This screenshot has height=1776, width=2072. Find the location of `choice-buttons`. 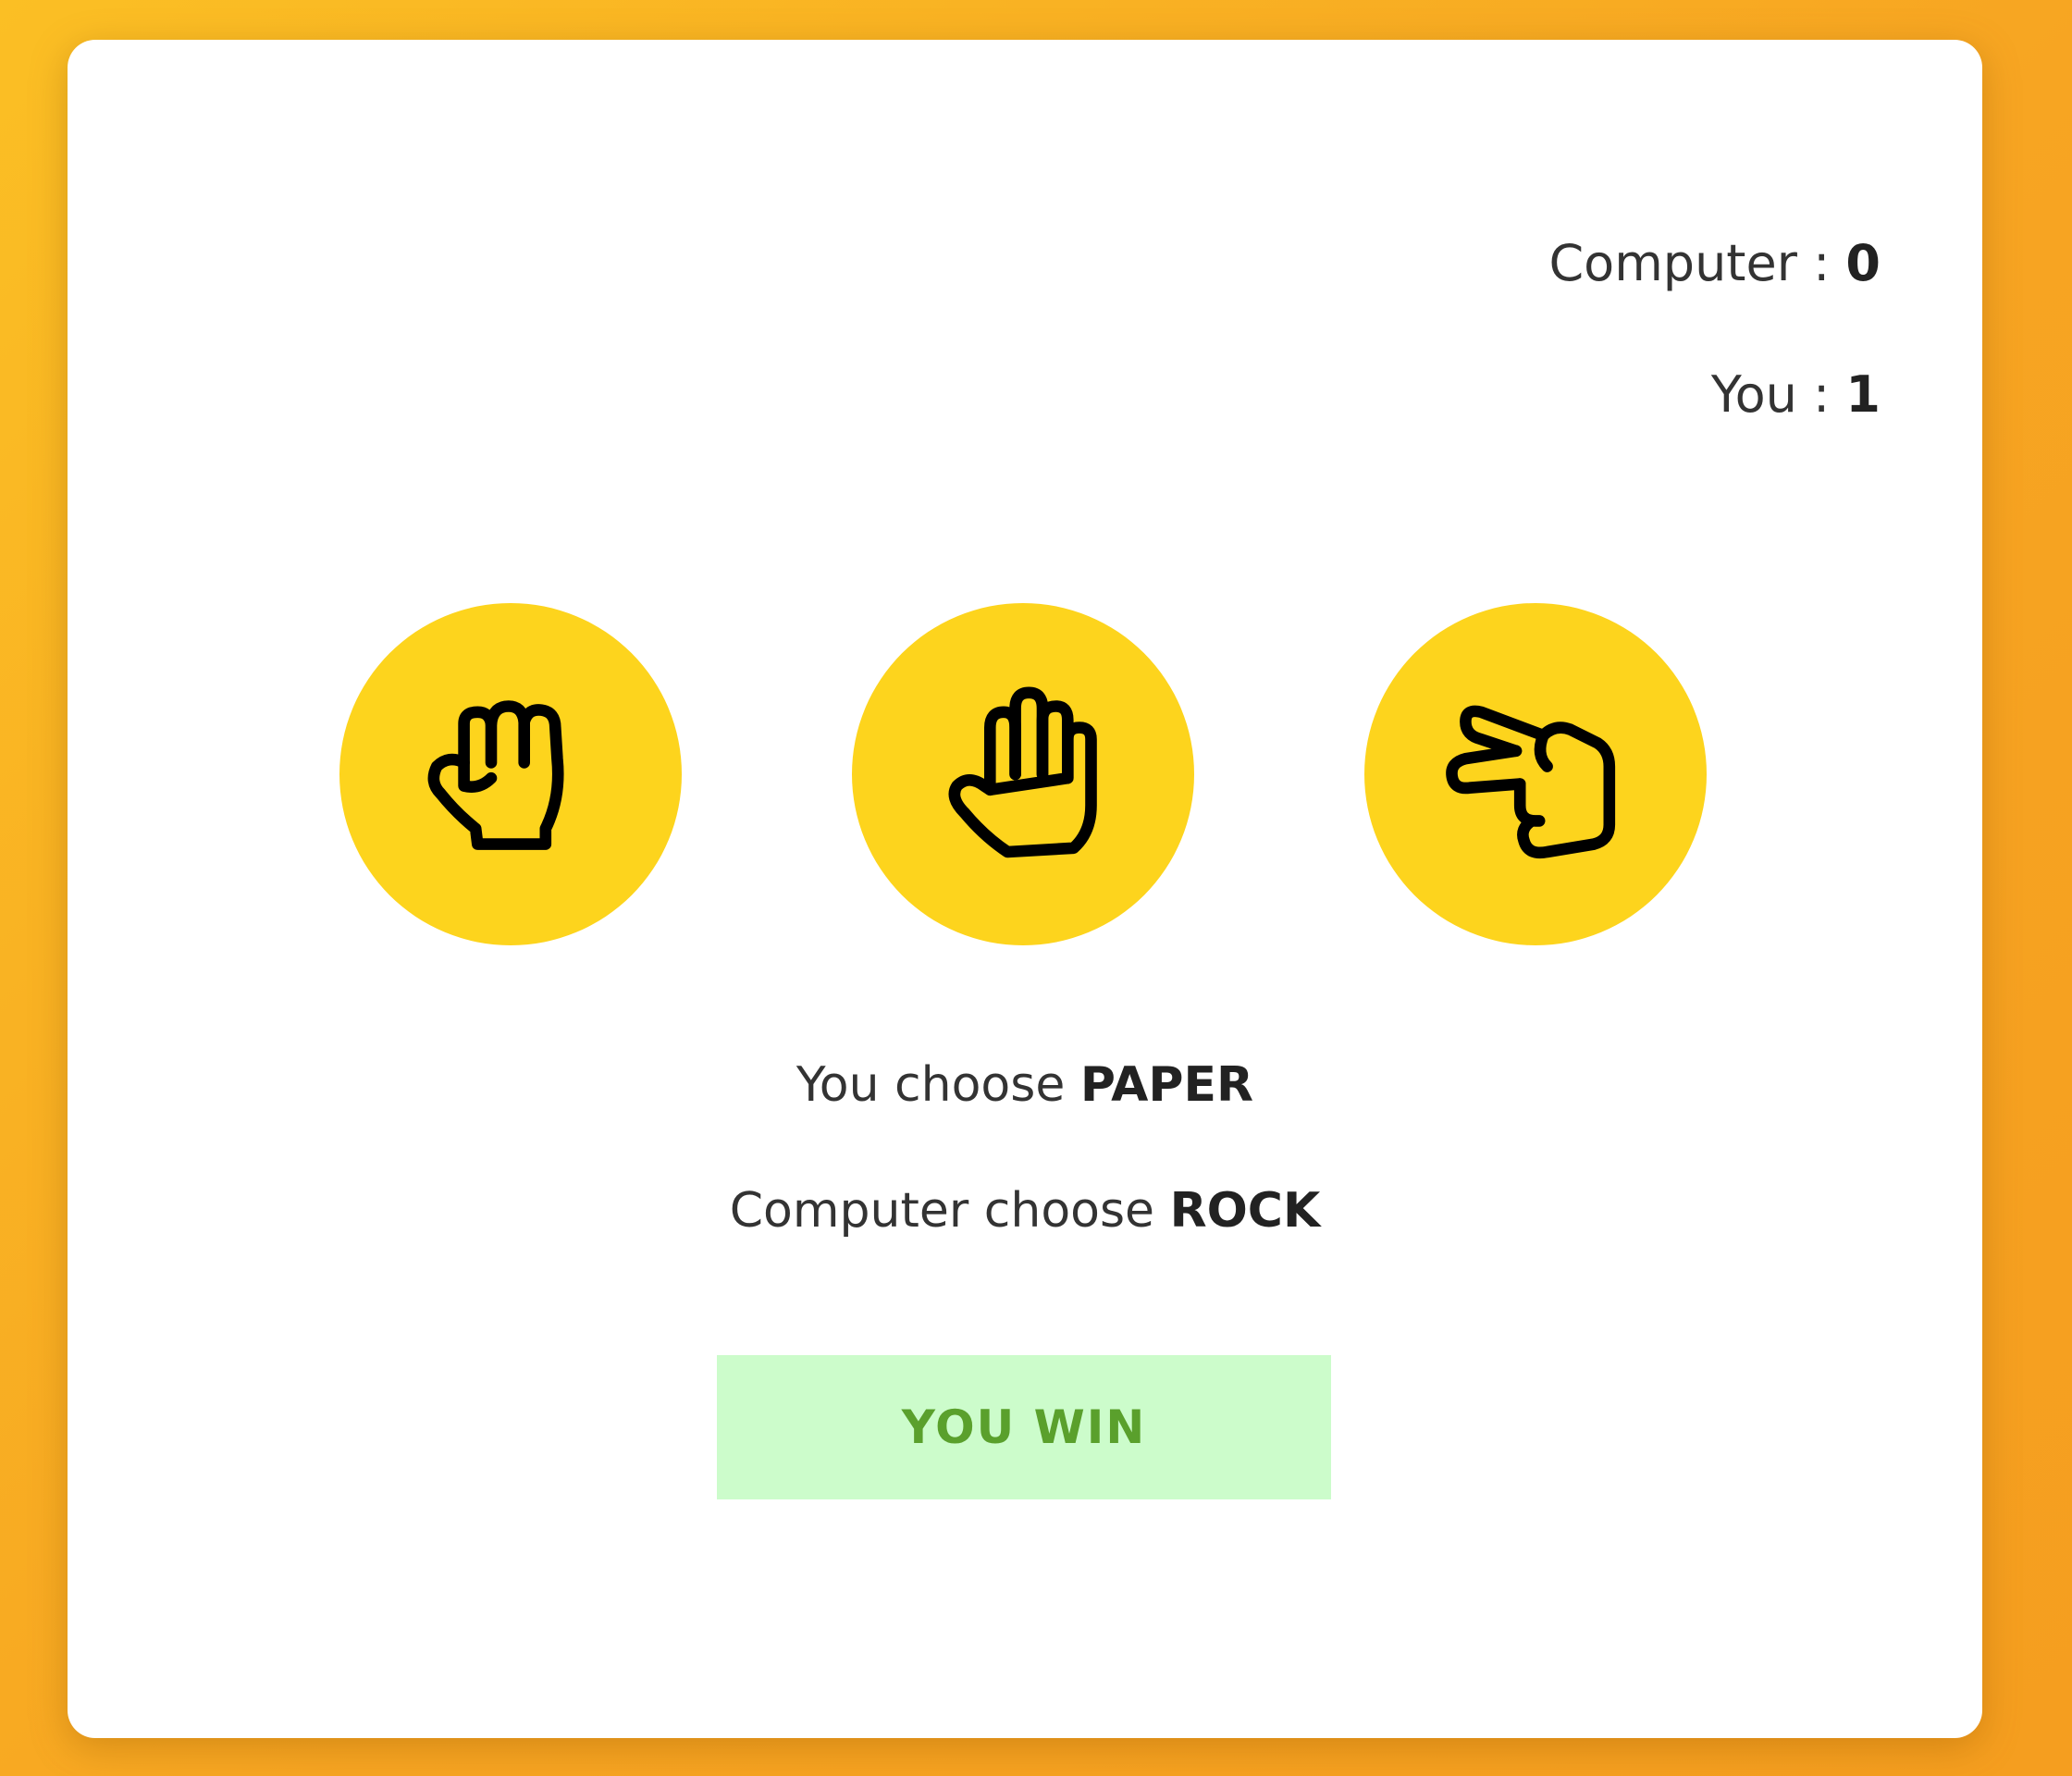

choice-buttons is located at coordinates (1023, 774).